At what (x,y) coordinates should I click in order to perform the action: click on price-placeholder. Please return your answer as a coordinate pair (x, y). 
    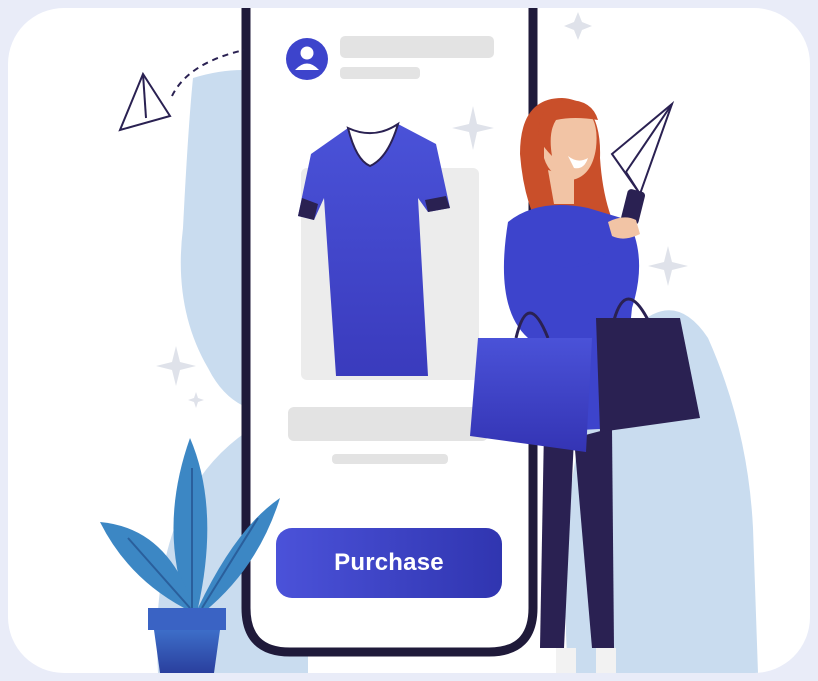
    Looking at the image, I should click on (390, 459).